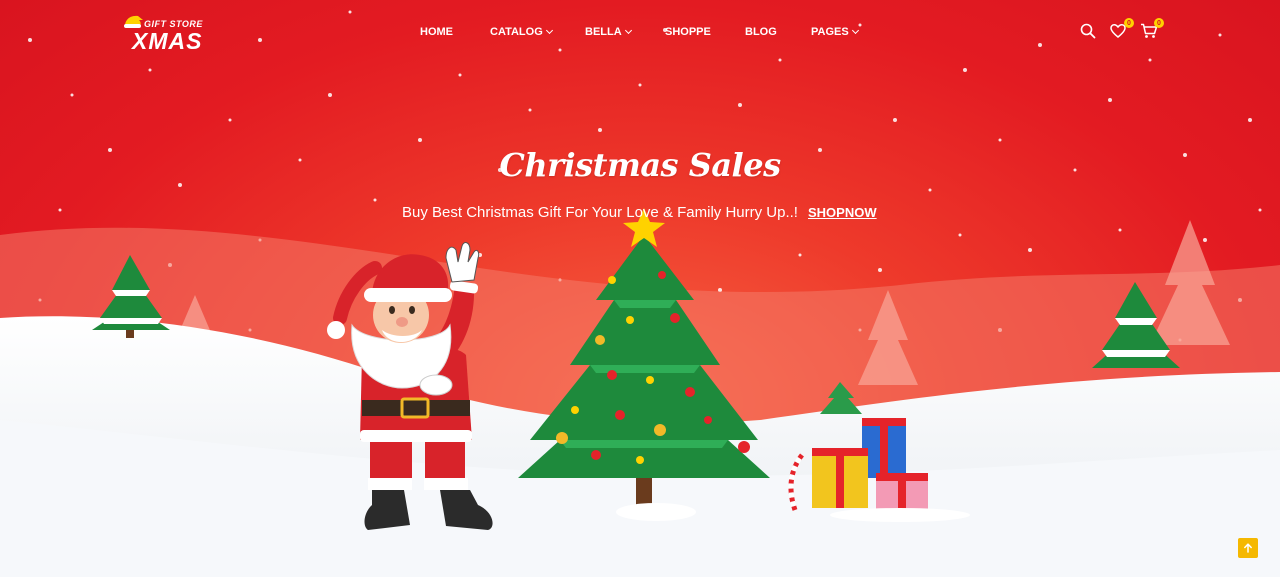 The image size is (1280, 577). What do you see at coordinates (1152, 30) in the screenshot?
I see `cart-button: 0` at bounding box center [1152, 30].